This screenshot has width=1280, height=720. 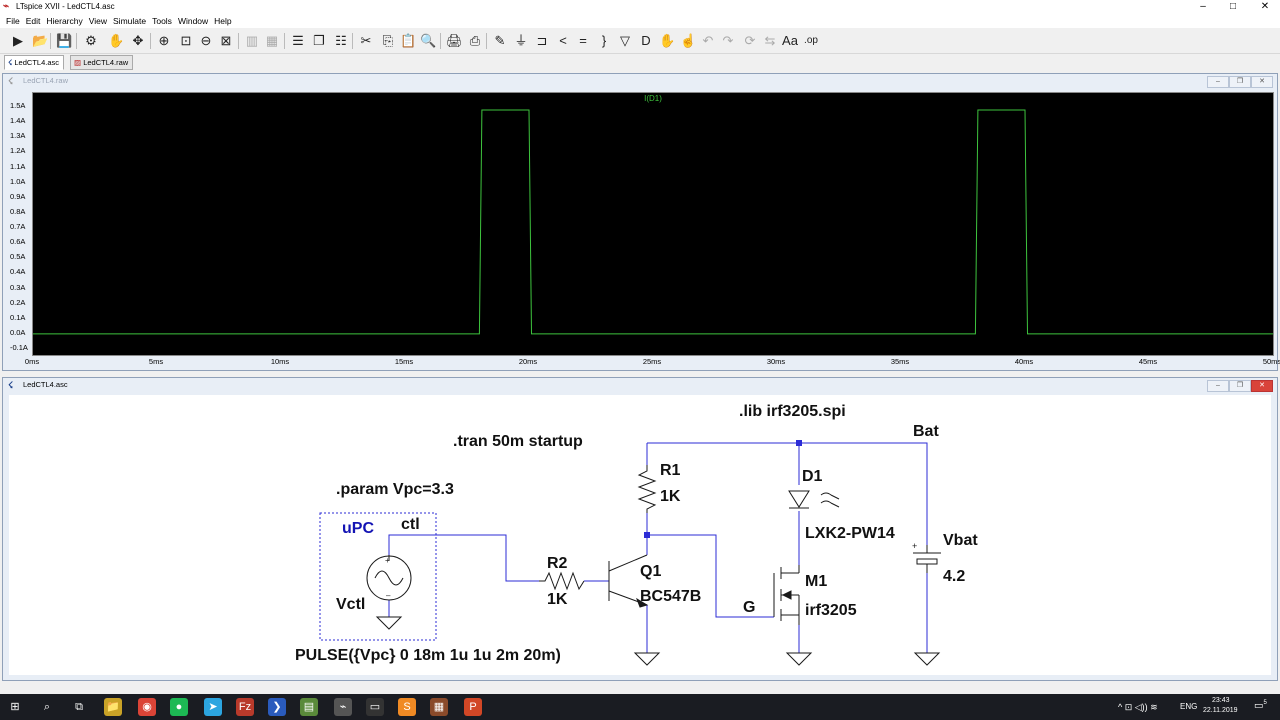 I want to click on menu-file: File, so click(x=13, y=21).